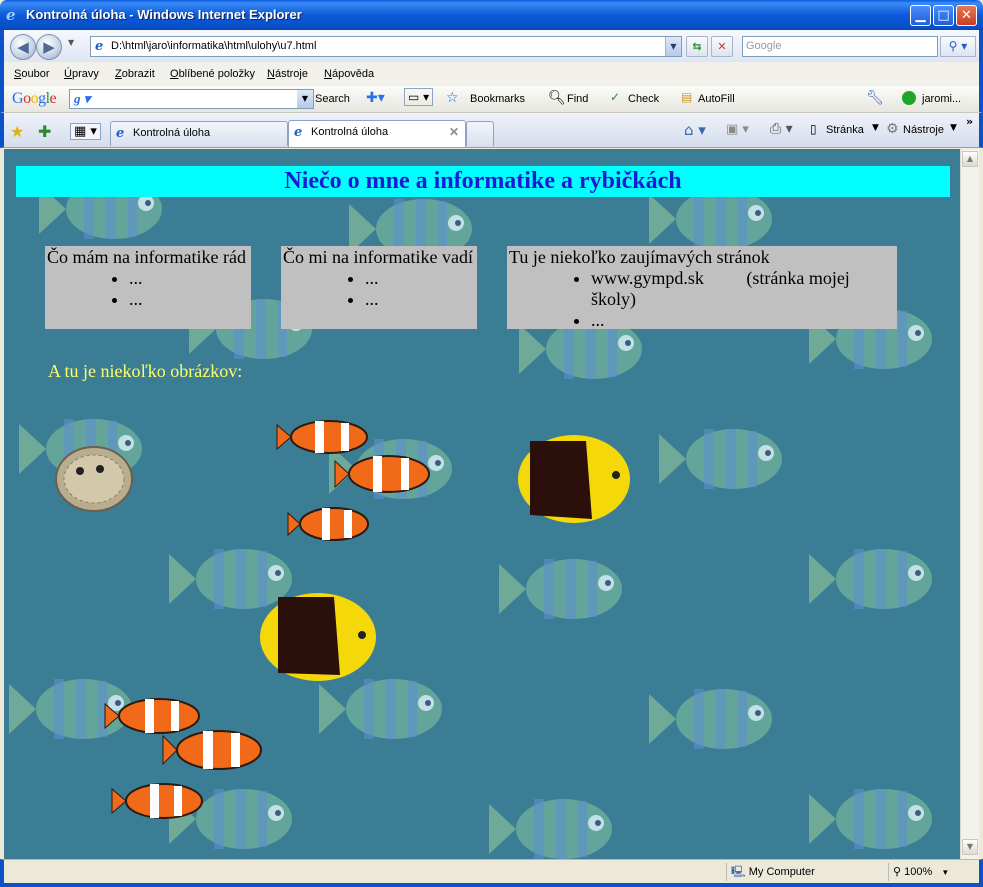  Describe the element at coordinates (287, 74) in the screenshot. I see `menu-tools: Nástroje` at that location.